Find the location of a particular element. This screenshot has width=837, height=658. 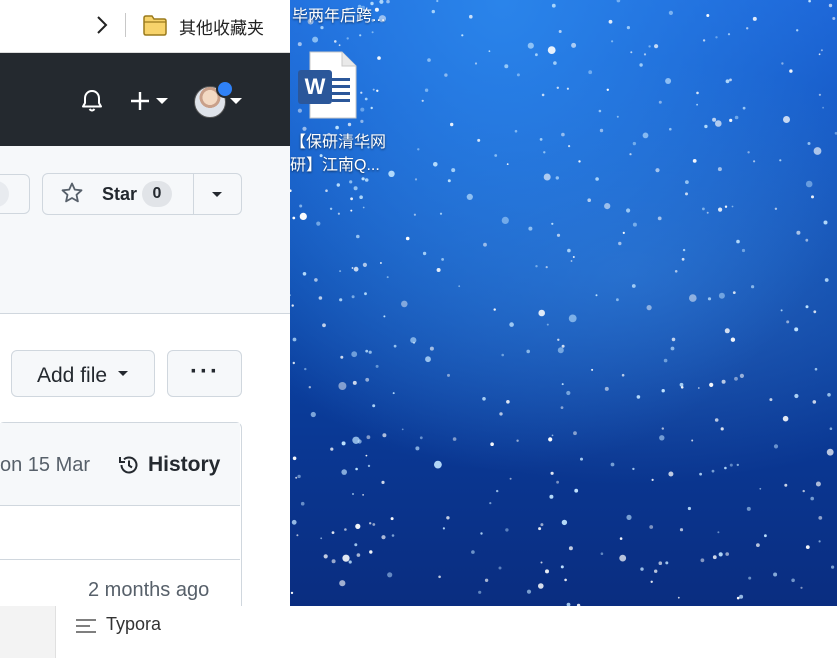

watch-button is located at coordinates (15, 194).